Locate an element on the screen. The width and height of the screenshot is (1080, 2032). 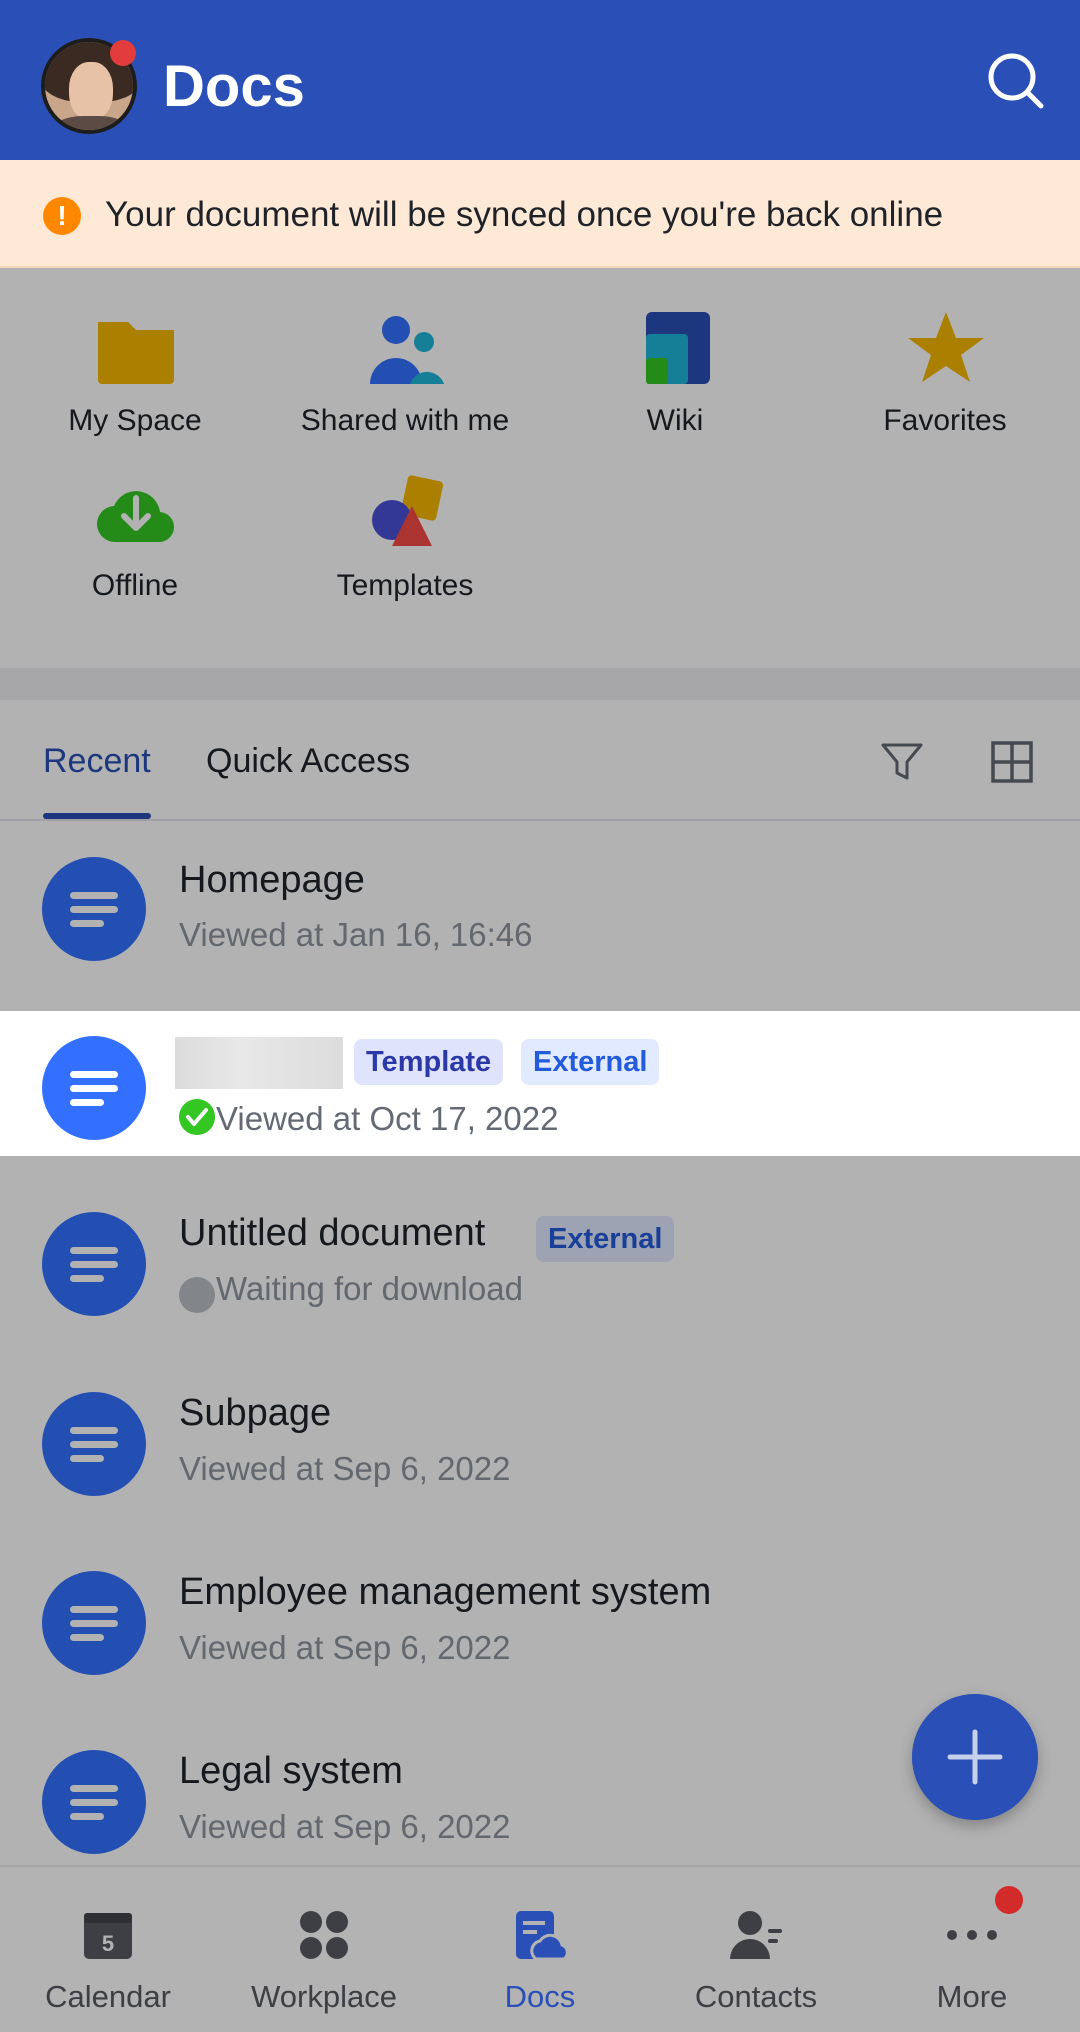
contacts-icon is located at coordinates (756, 1935).